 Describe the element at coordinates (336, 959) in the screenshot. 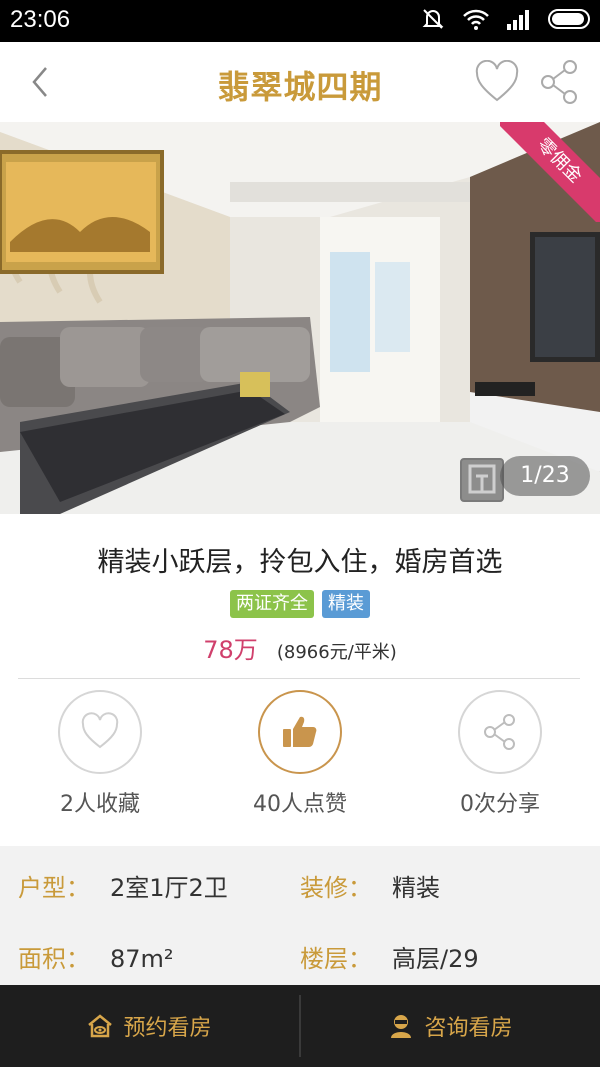

I see `attr-floor-key: 楼层：` at that location.